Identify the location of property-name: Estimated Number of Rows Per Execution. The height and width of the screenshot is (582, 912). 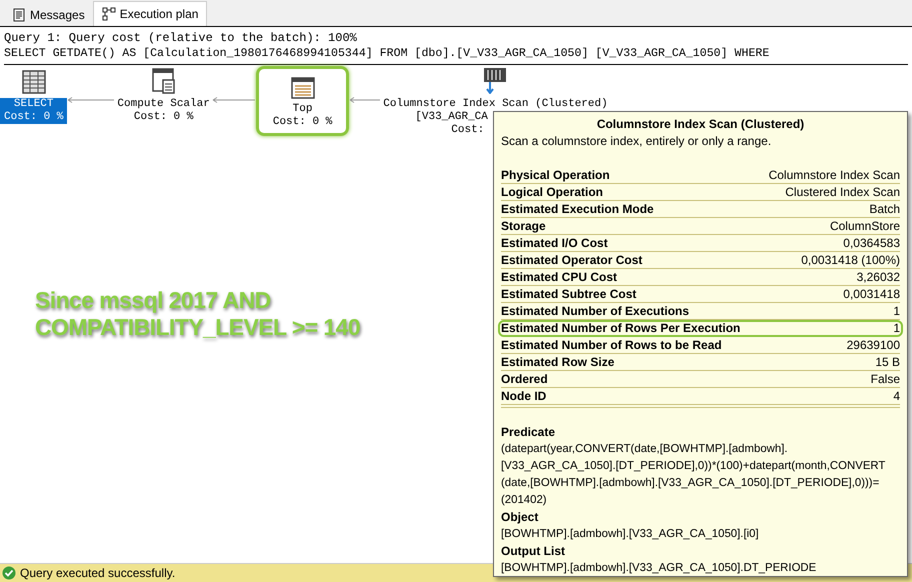
(620, 328).